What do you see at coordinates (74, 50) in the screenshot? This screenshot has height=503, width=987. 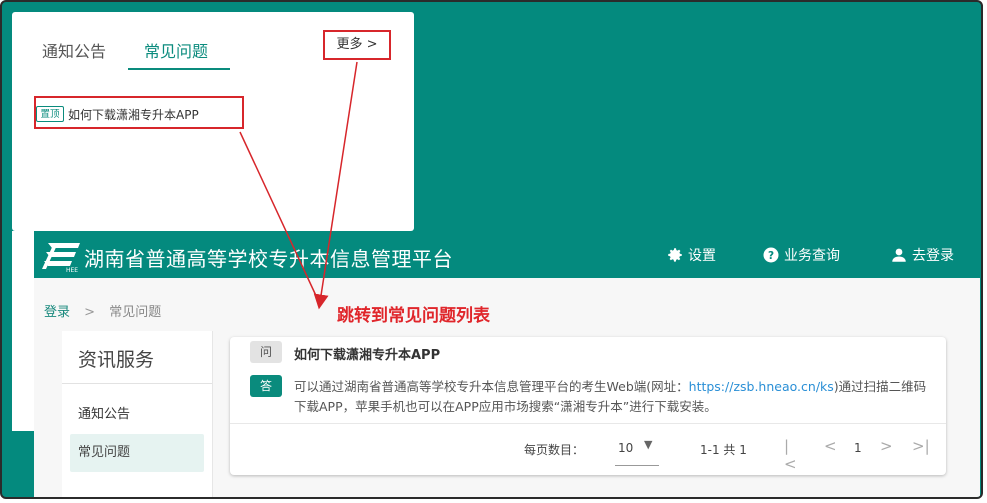 I see `tab-notices: 通知公告` at bounding box center [74, 50].